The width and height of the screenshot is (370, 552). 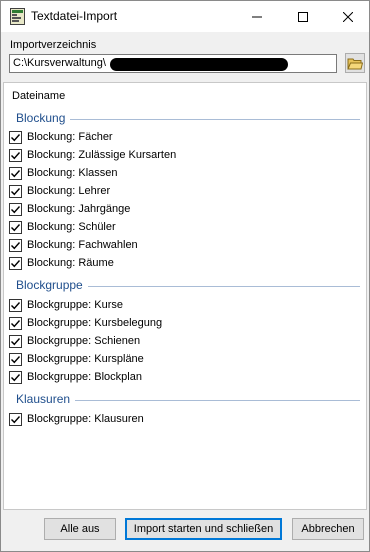 I want to click on list-item: Blockung: Räume, so click(x=61, y=263).